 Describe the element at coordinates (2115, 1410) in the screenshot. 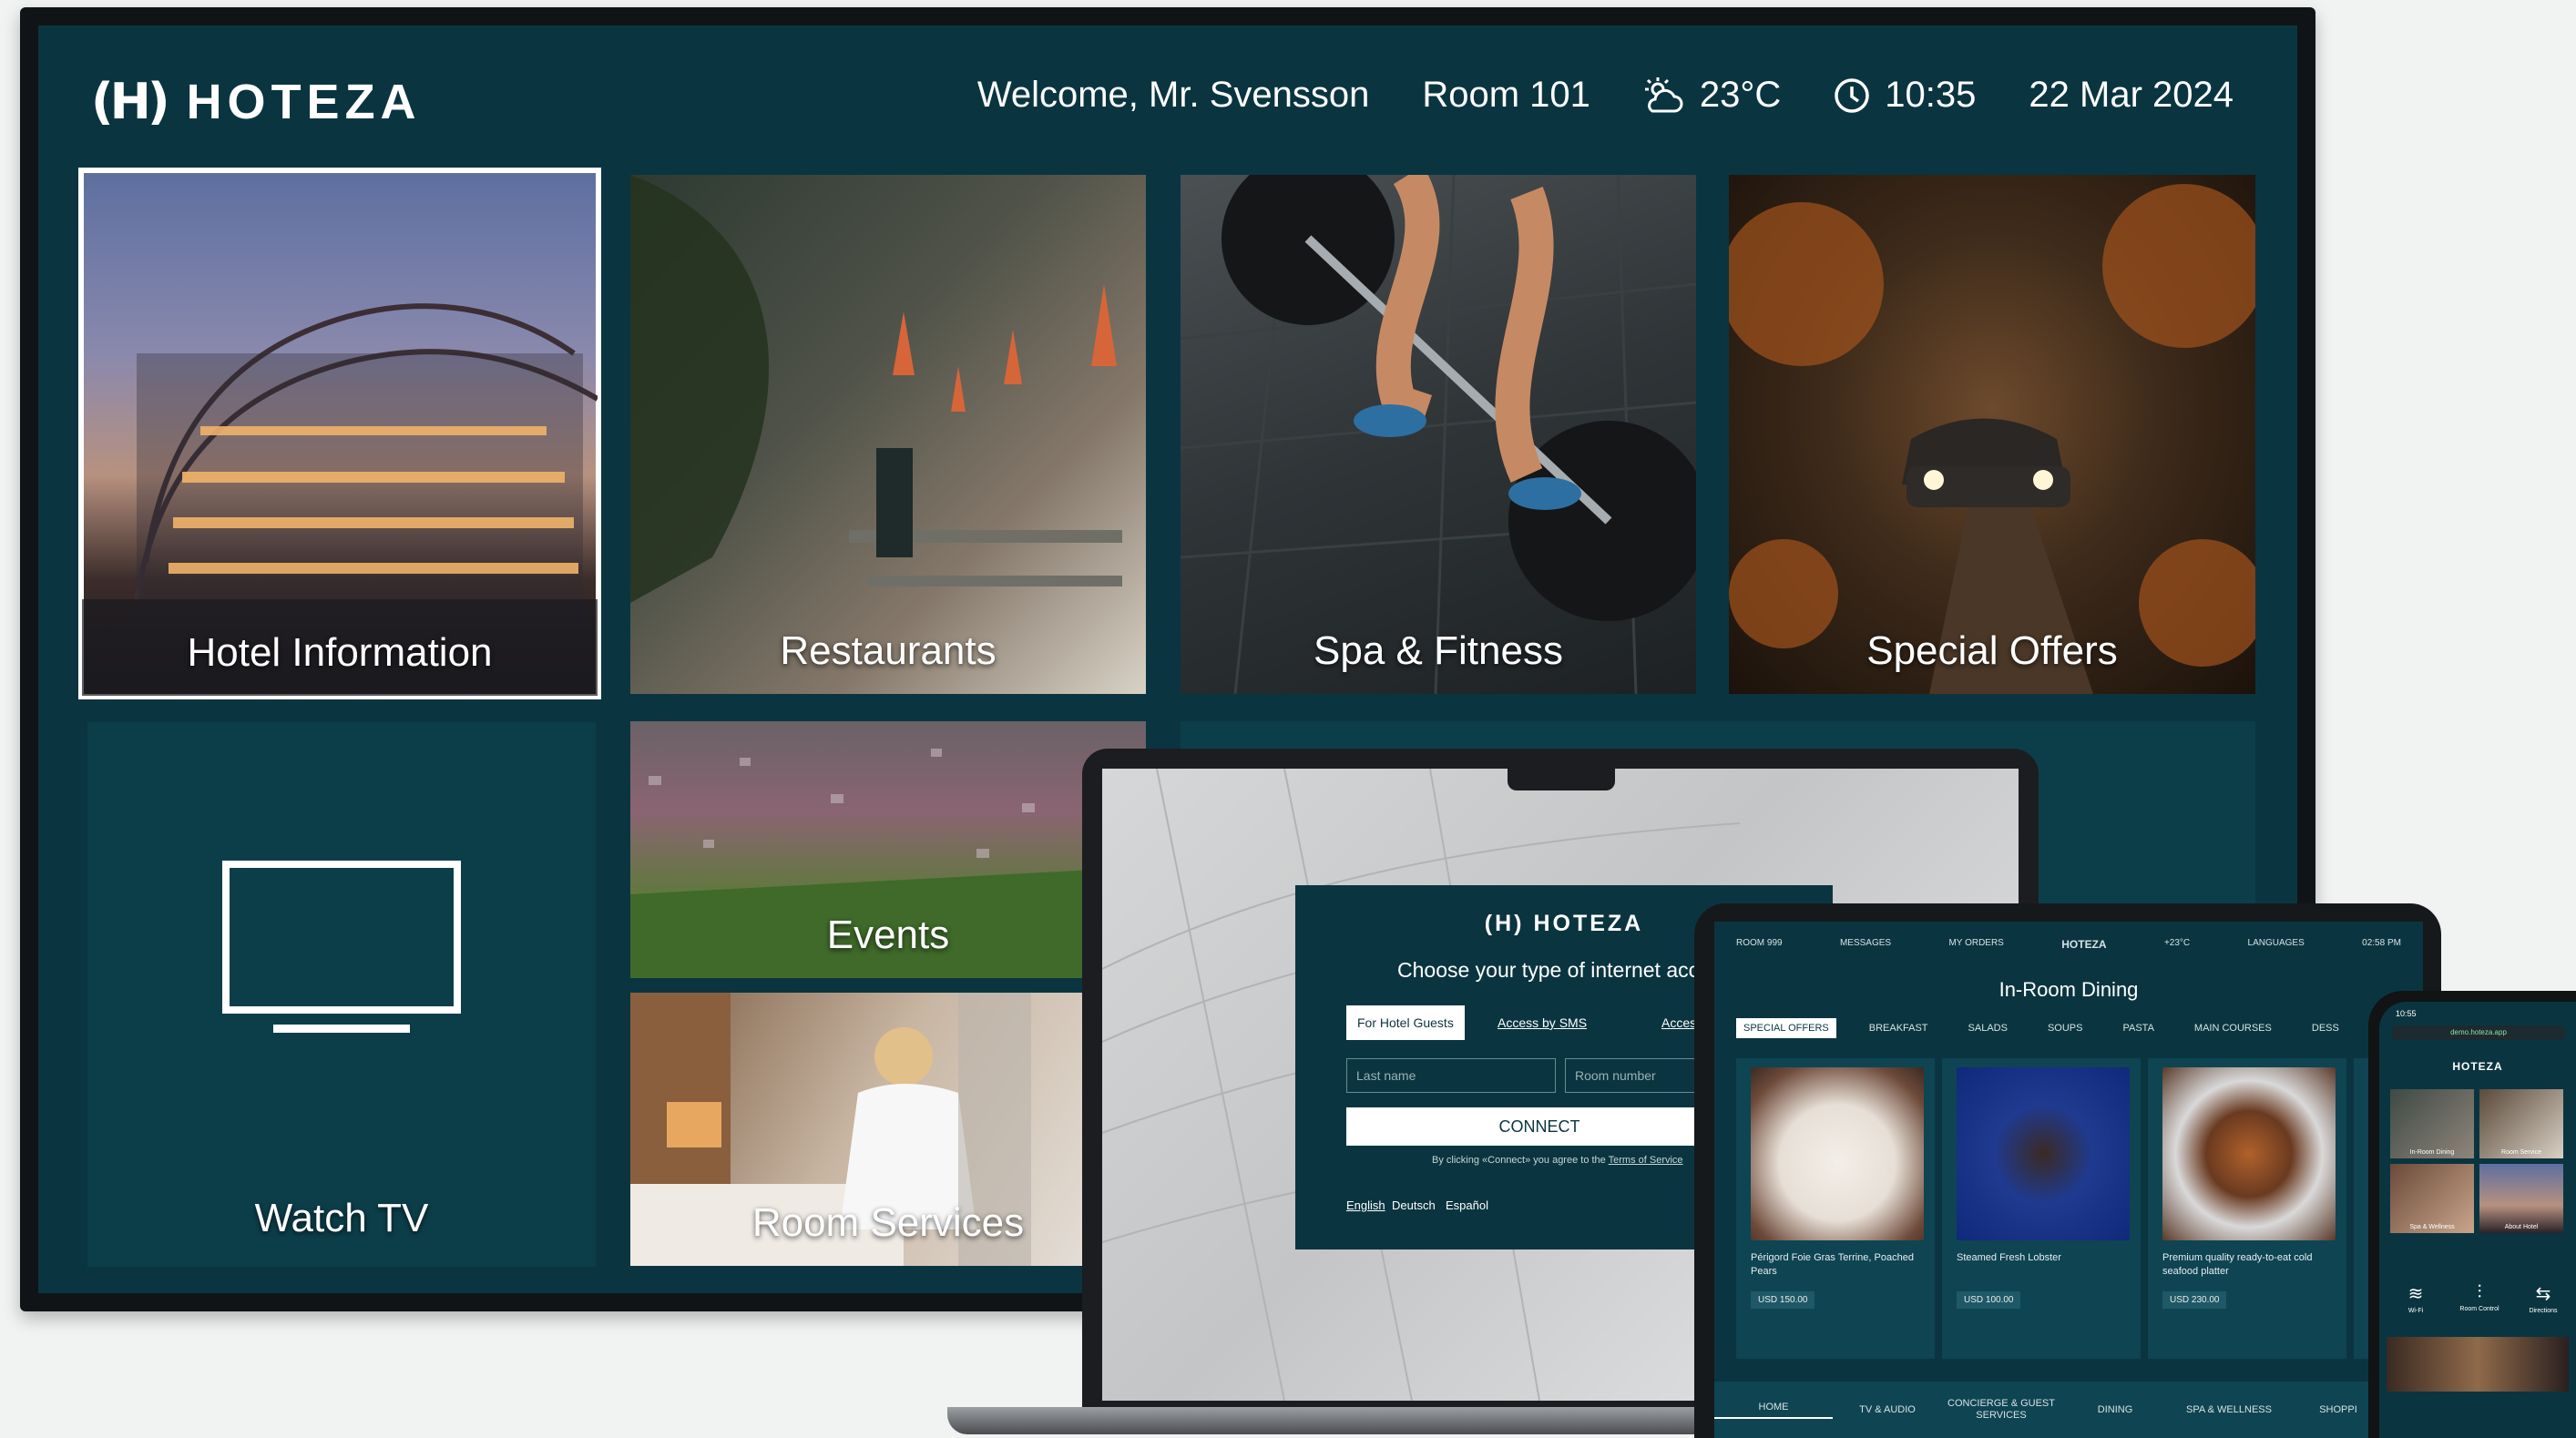

I see `nav-dining: DINING` at that location.